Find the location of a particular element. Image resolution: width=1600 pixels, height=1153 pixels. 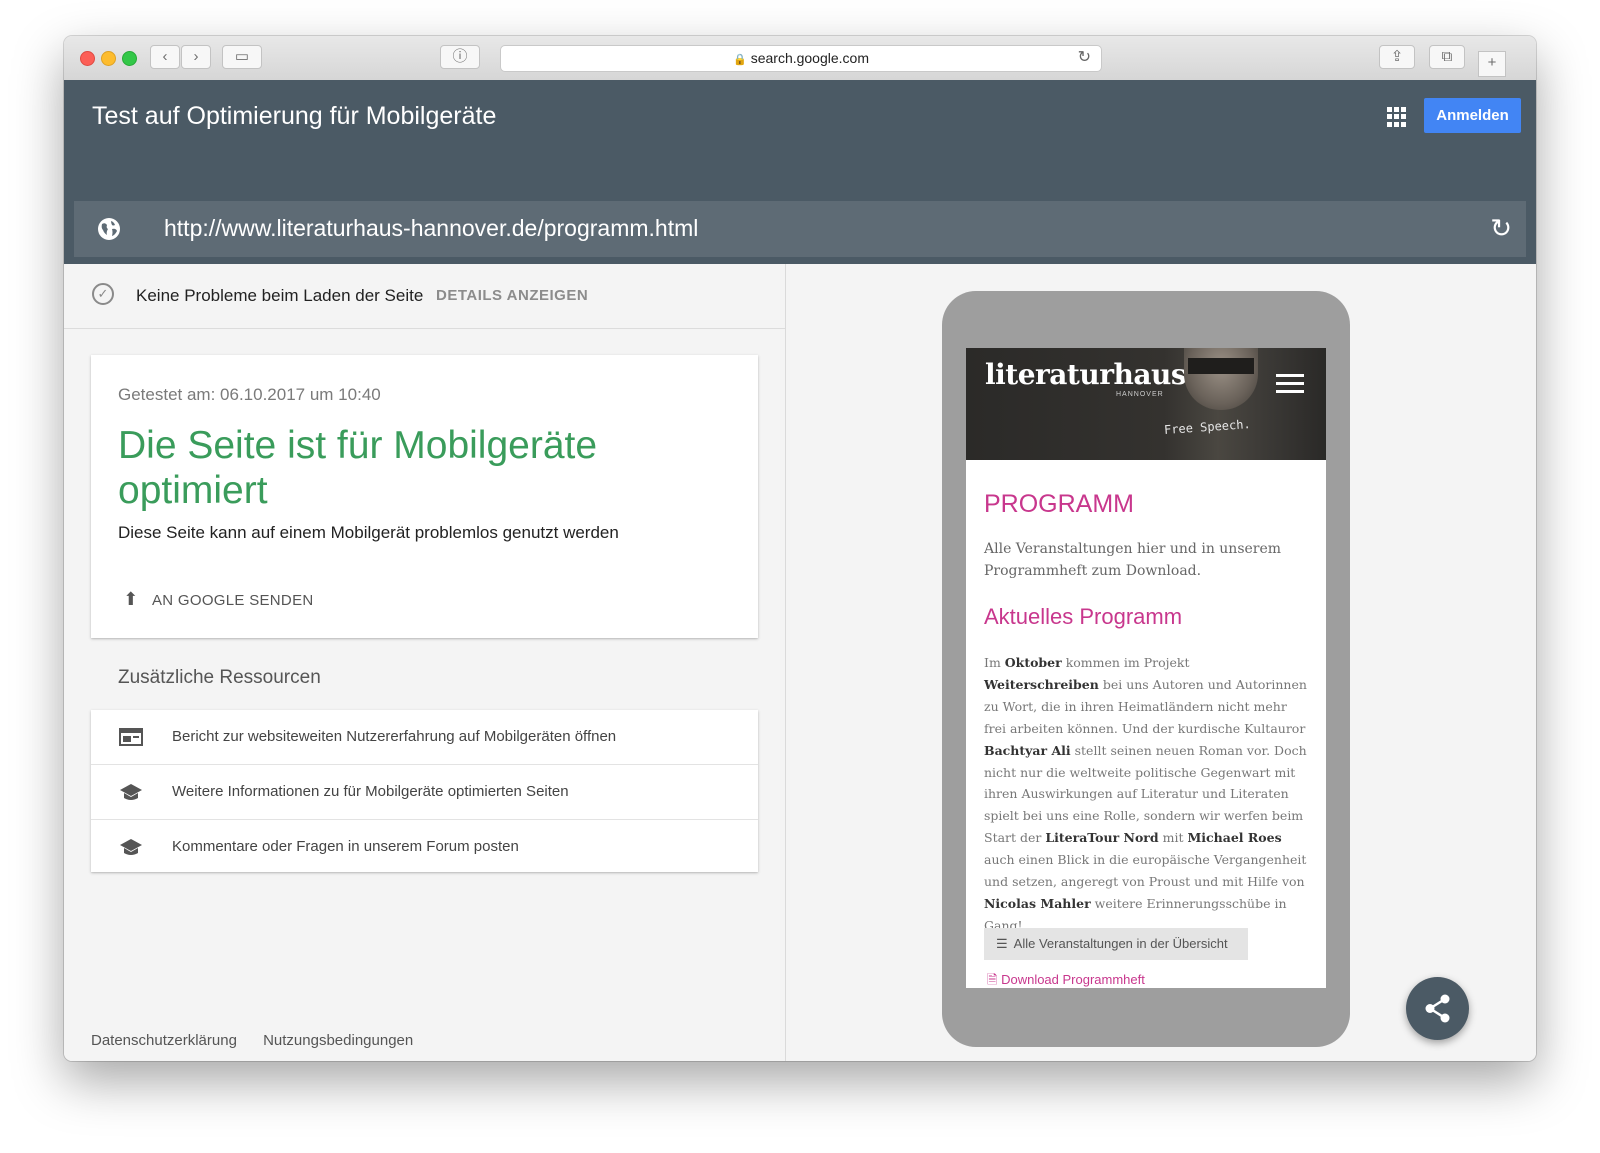

pdf-icon: 🗎 is located at coordinates (992, 979).